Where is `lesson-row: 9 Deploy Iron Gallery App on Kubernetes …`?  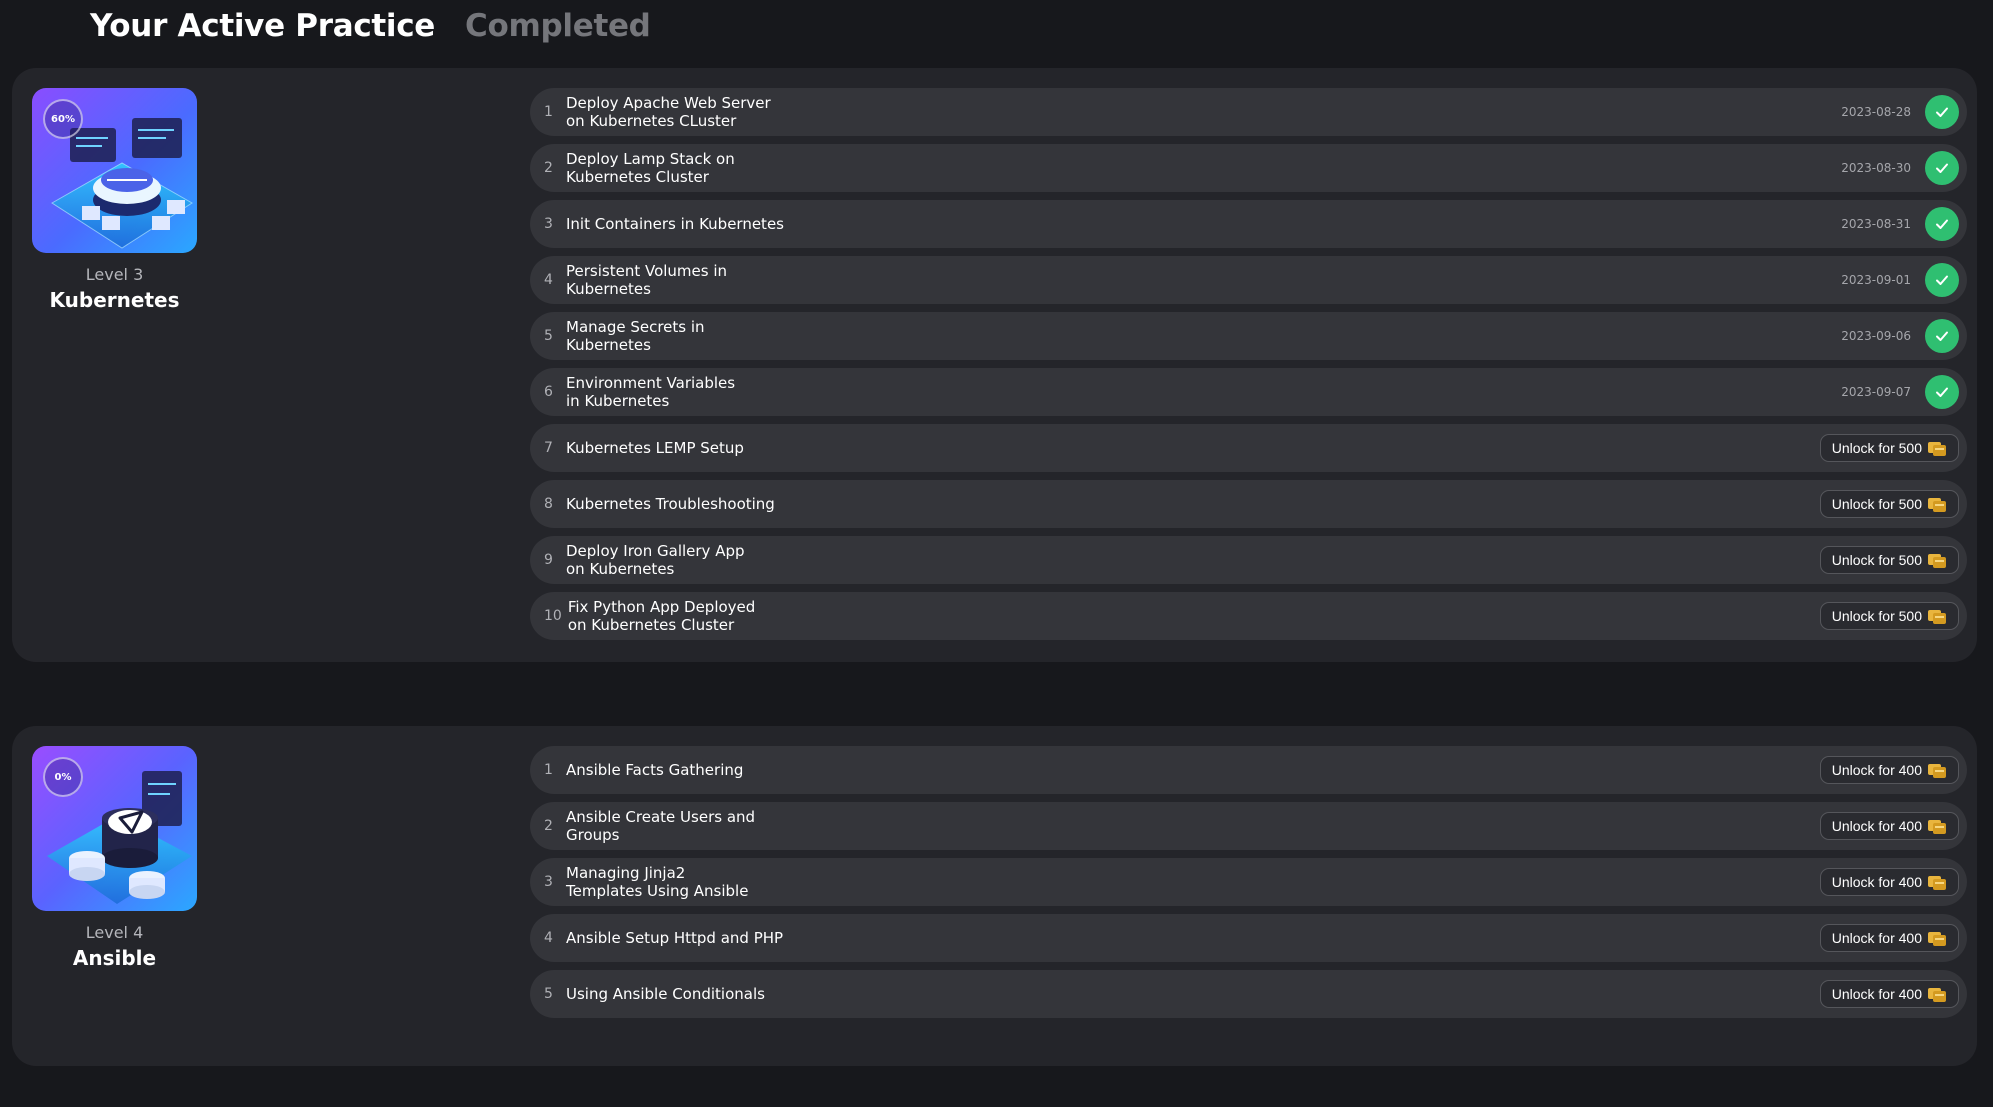 lesson-row: 9 Deploy Iron Gallery App on Kubernetes … is located at coordinates (1248, 560).